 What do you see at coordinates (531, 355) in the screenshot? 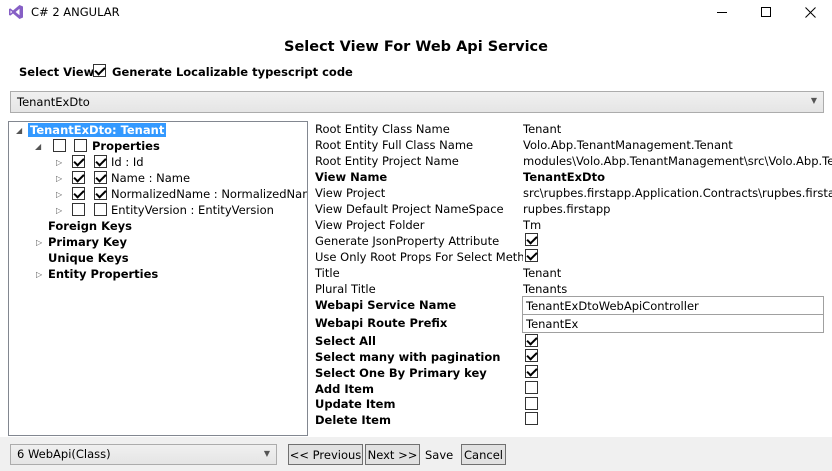
I see `select-many-checkbox` at bounding box center [531, 355].